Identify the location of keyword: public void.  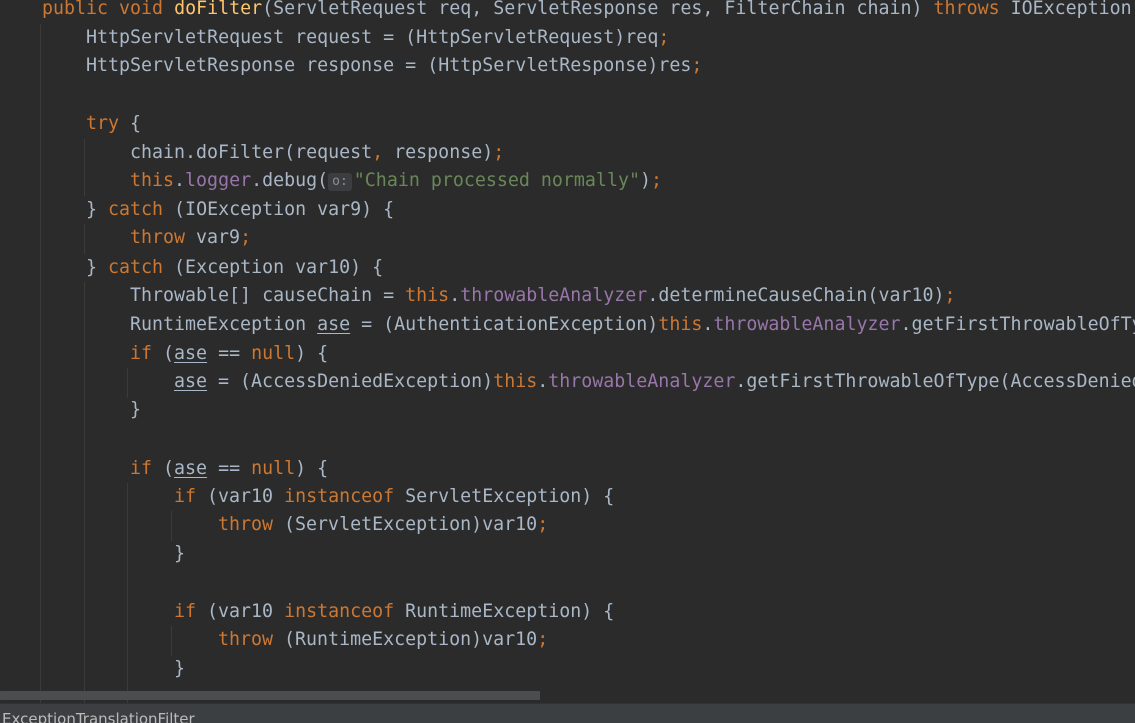
(103, 9).